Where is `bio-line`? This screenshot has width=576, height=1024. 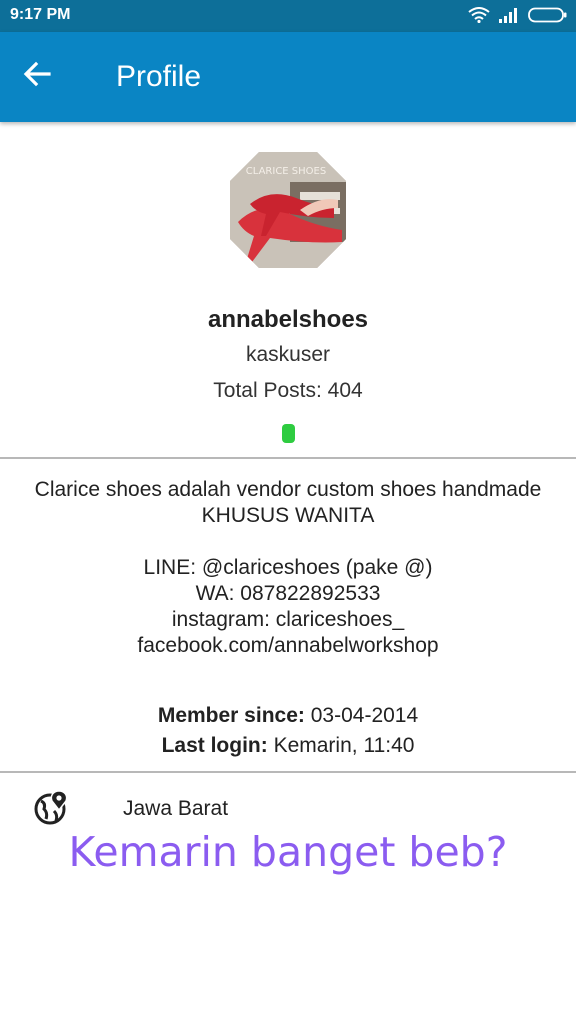
bio-line is located at coordinates (288, 542).